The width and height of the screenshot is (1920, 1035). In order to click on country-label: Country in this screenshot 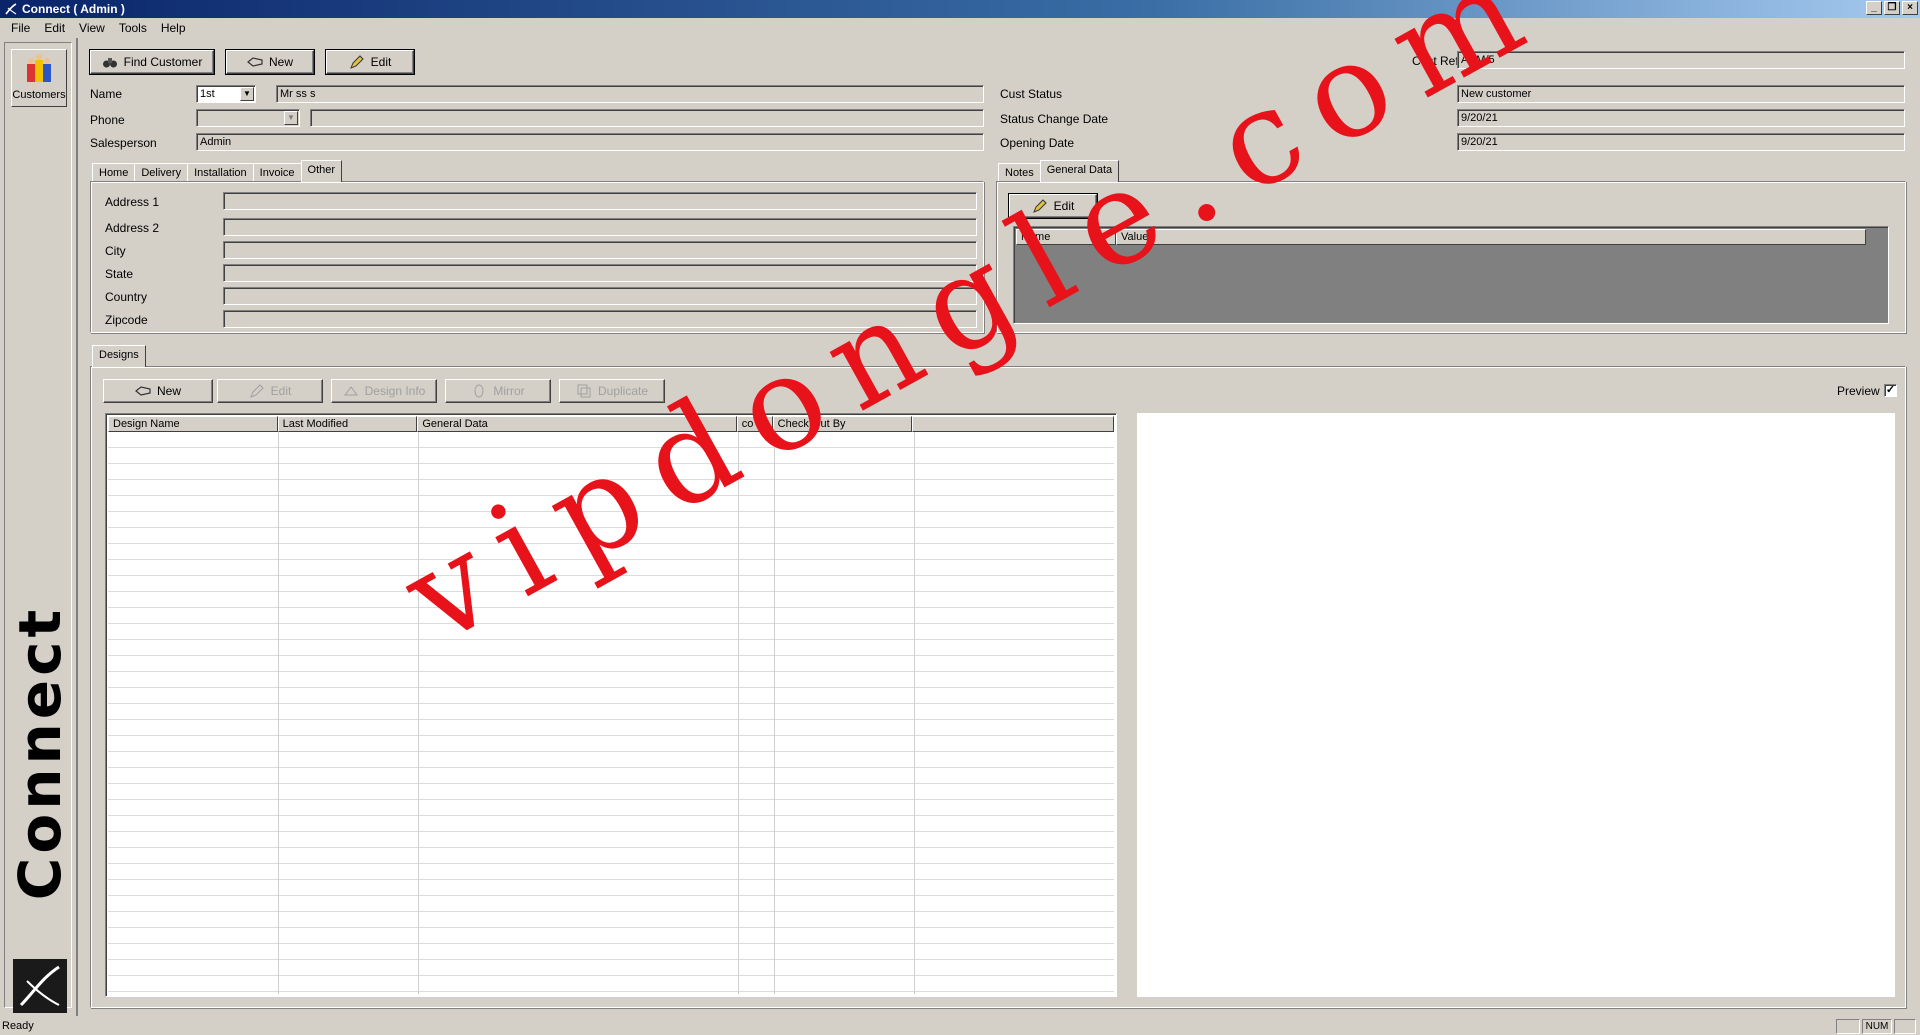, I will do `click(126, 297)`.